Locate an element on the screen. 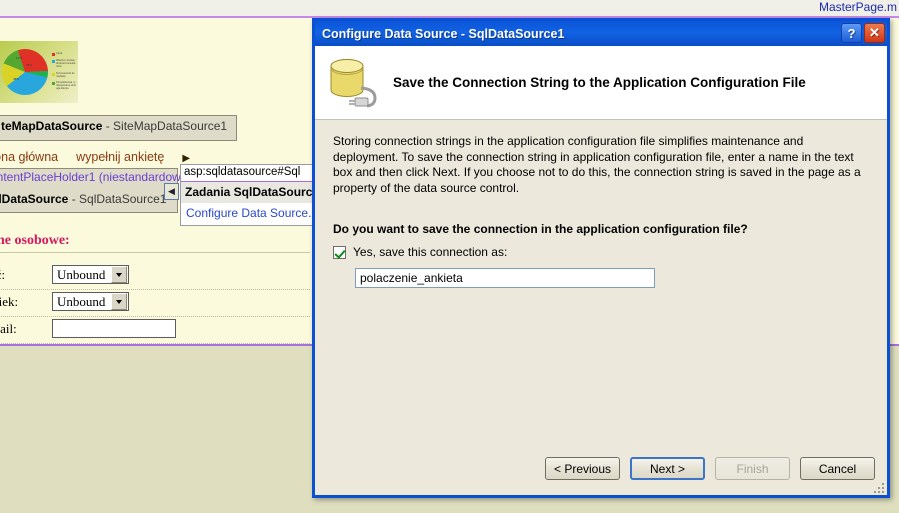  legend-item: Terminowość konsultacji is located at coordinates (64, 75).